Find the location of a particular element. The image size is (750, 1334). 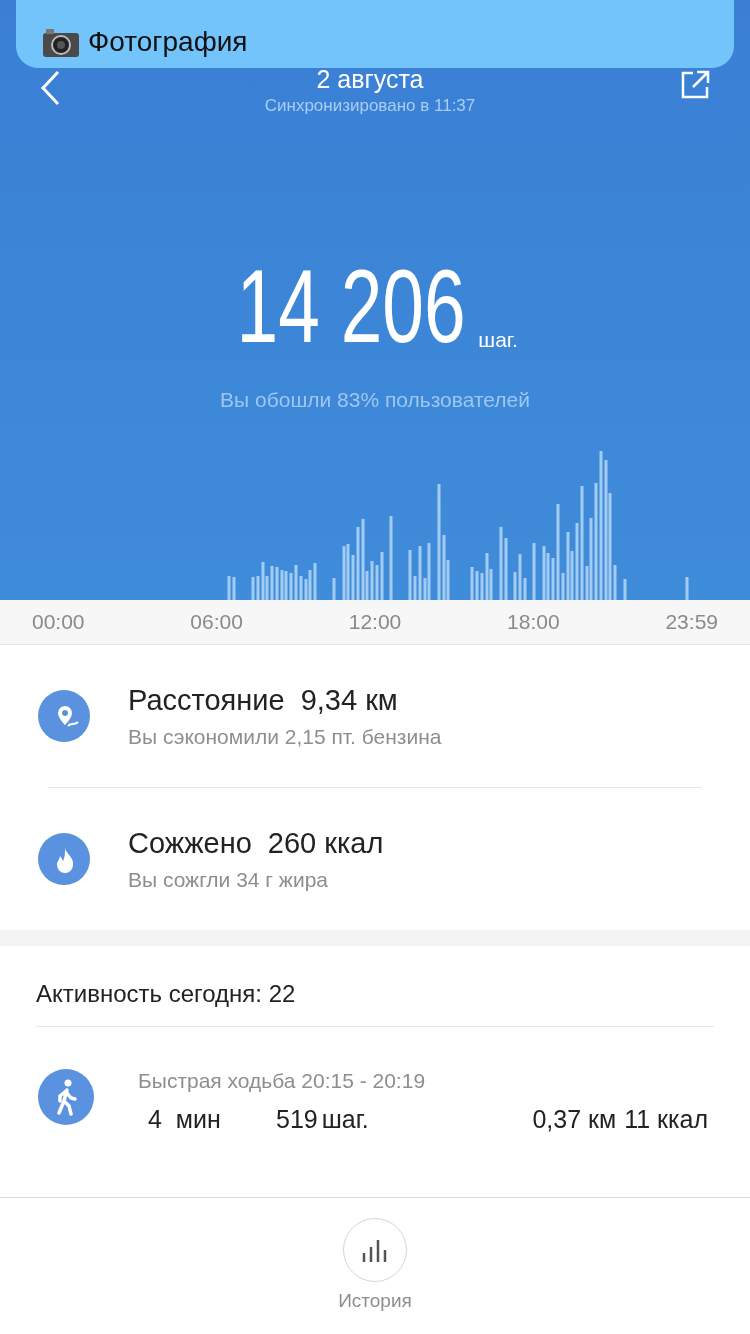

share-icon is located at coordinates (695, 85).